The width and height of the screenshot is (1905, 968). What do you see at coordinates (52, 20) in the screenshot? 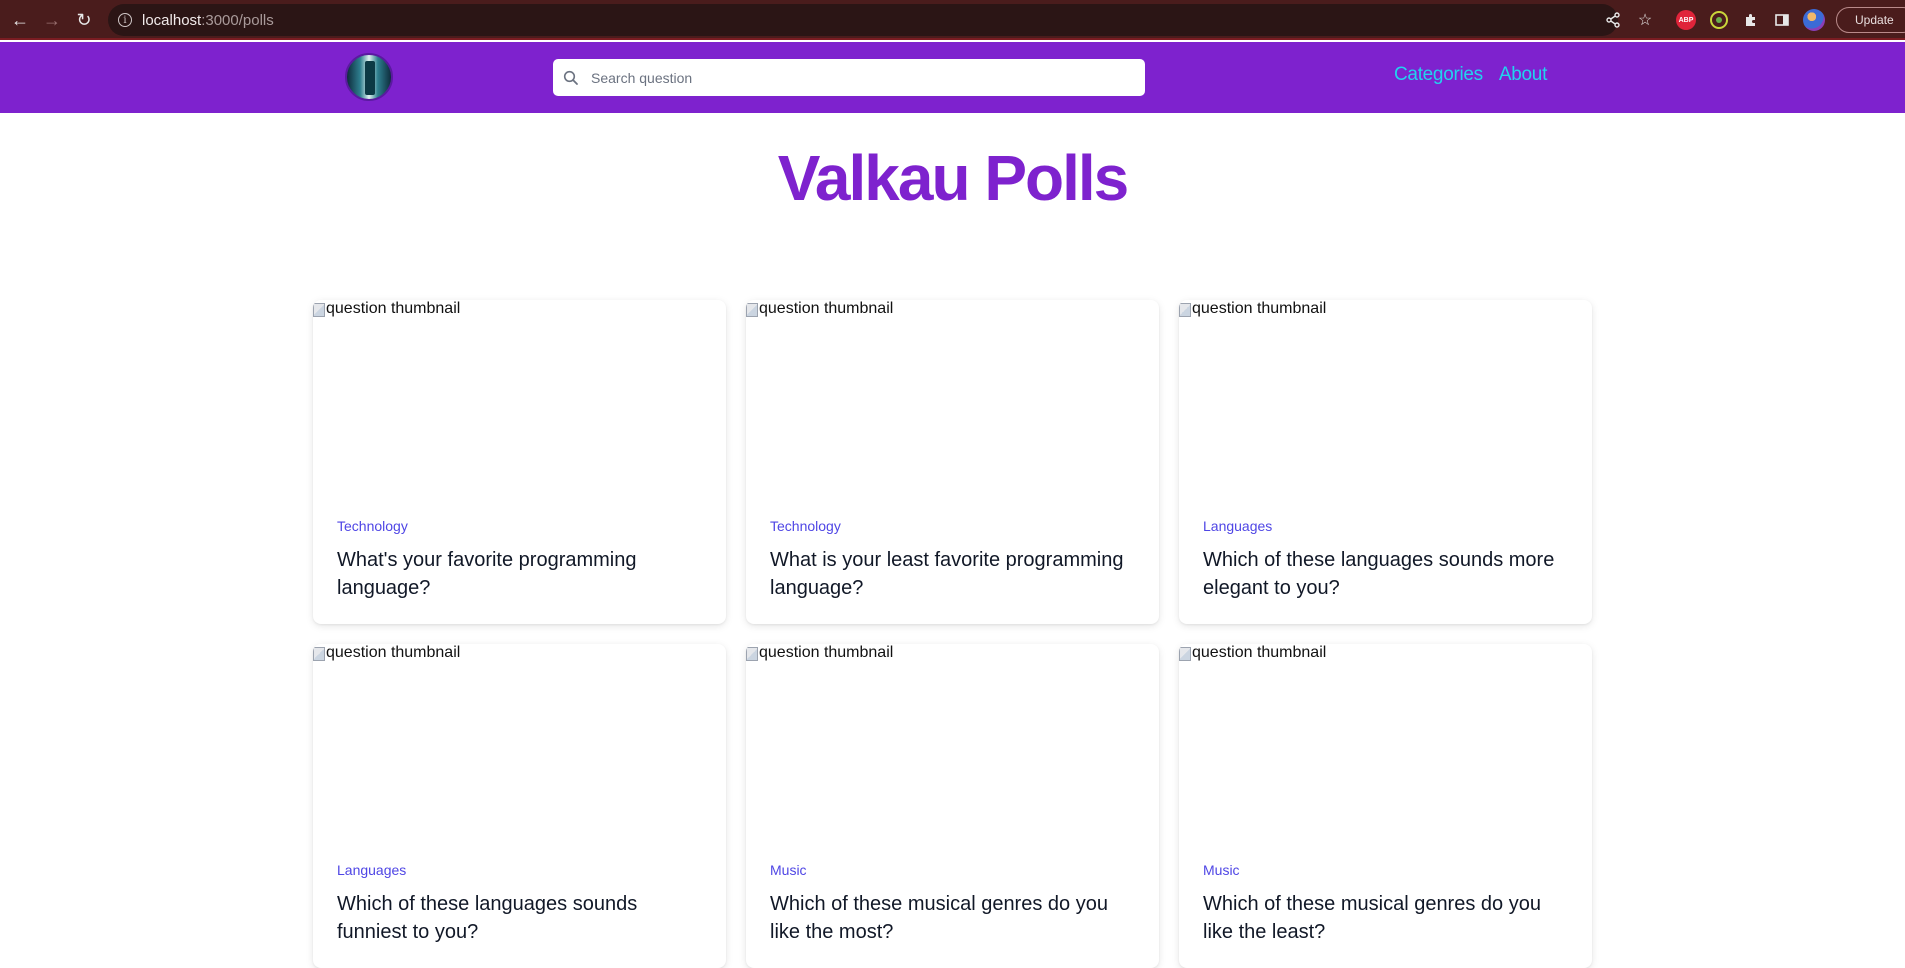
I see `forward-icon: →` at bounding box center [52, 20].